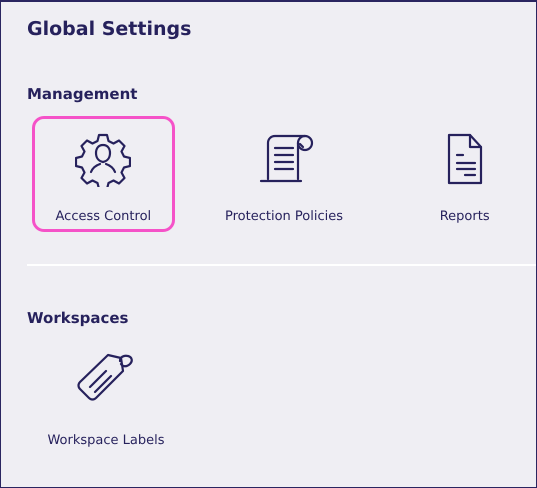 This screenshot has height=488, width=537. Describe the element at coordinates (109, 29) in the screenshot. I see `page-title: Global Settings` at that location.